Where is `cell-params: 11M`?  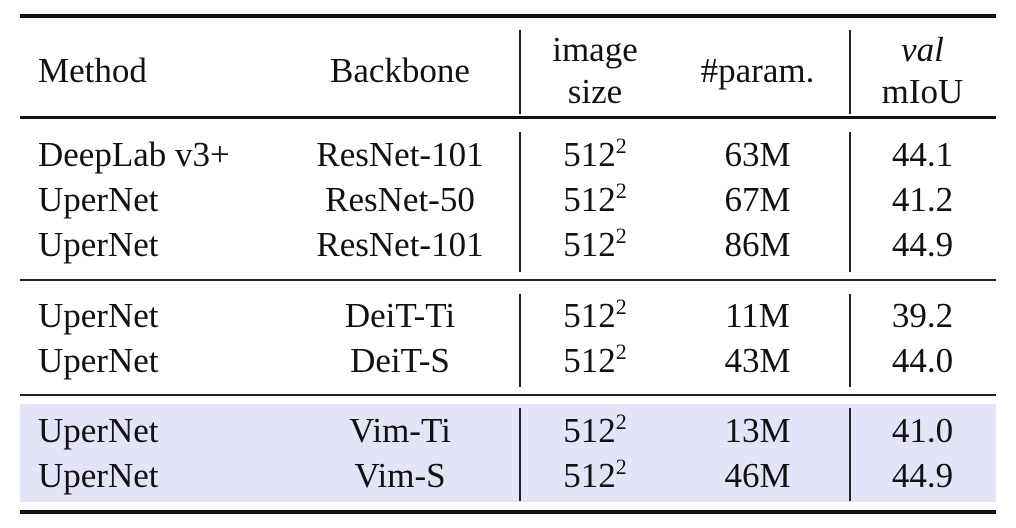 cell-params: 11M is located at coordinates (757, 315).